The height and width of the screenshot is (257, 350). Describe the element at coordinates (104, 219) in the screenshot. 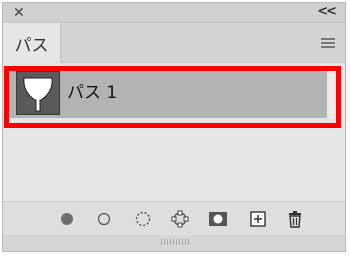

I see `stroke-path-icon` at that location.